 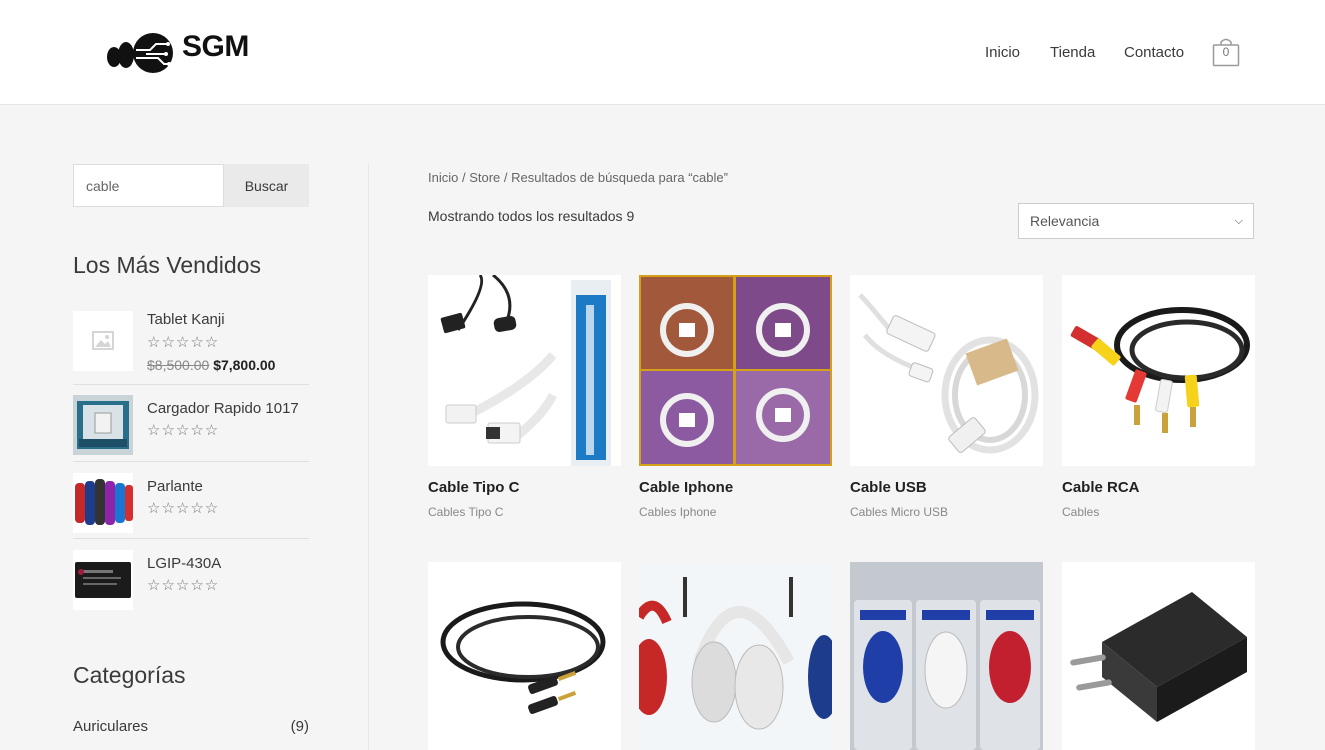 I want to click on product-card: Cable RCA Cables, so click(x=1158, y=400).